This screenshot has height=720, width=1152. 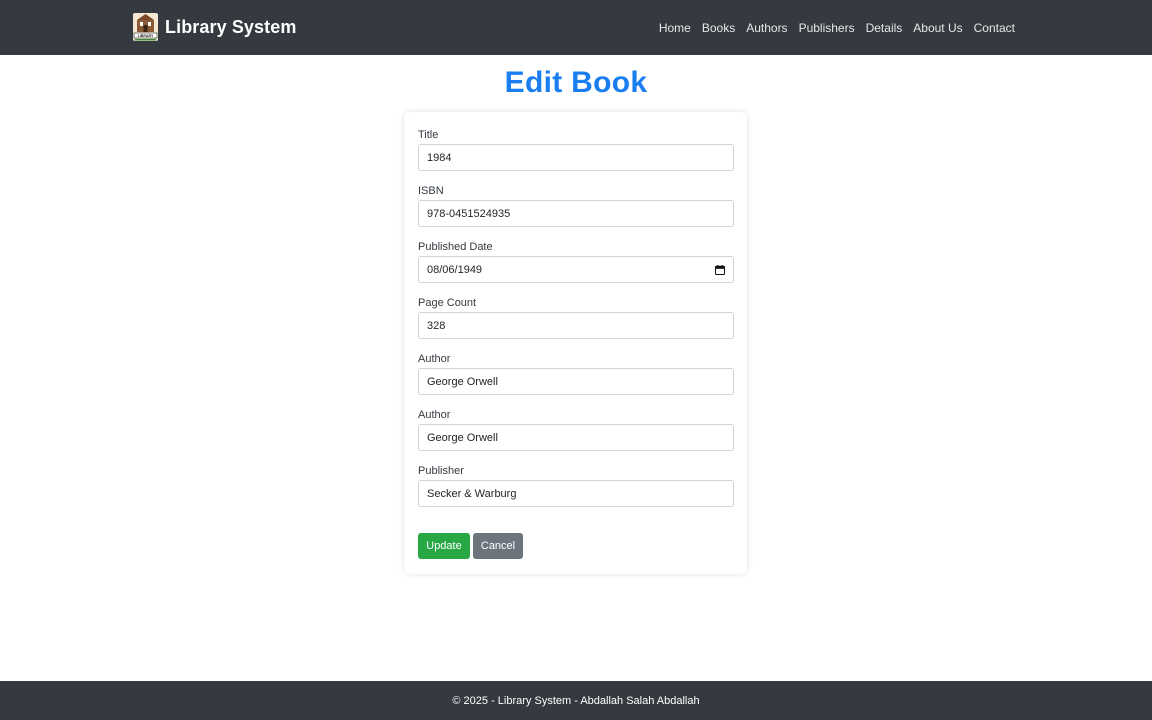 I want to click on title-field-group: Title 1984, so click(x=576, y=149).